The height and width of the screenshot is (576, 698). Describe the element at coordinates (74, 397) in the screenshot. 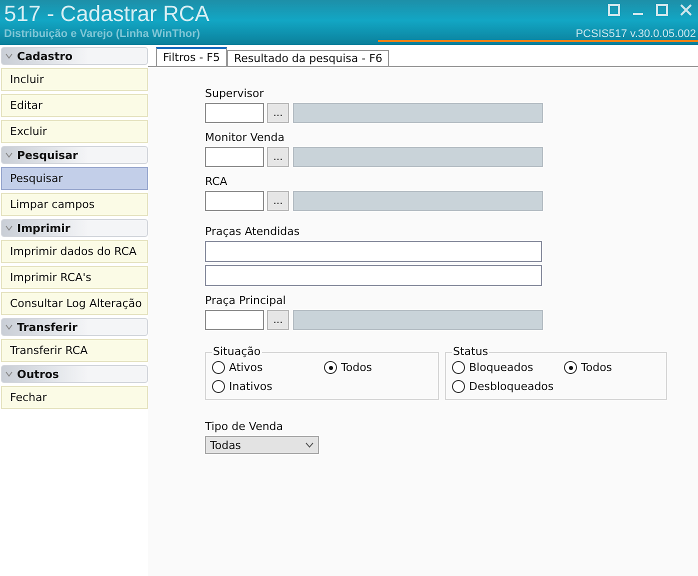

I see `sidebar-item: Fechar` at that location.